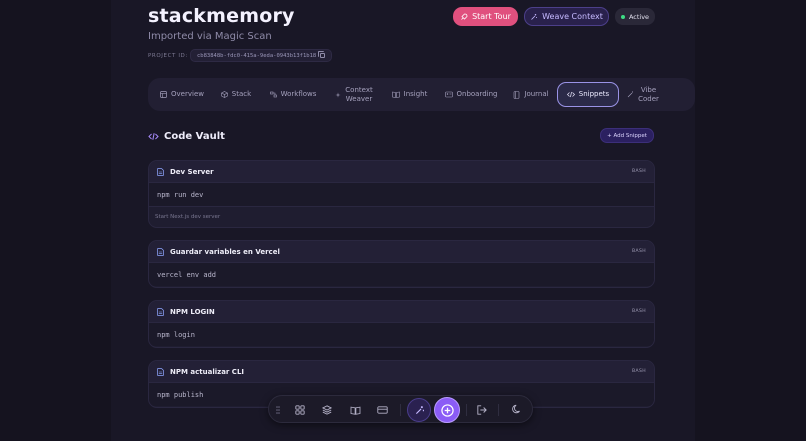 The height and width of the screenshot is (441, 806). What do you see at coordinates (210, 36) in the screenshot?
I see `page-subtitle: Imported via Magic Scan` at bounding box center [210, 36].